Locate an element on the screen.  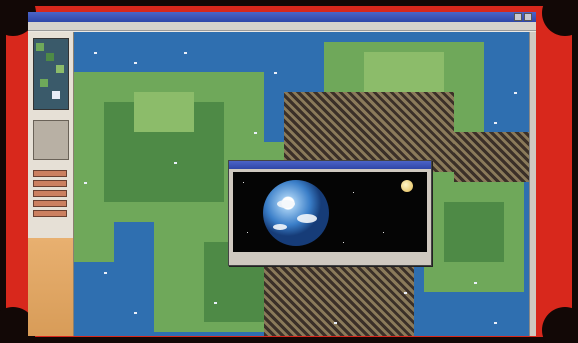
moon-icon is located at coordinates (407, 186).